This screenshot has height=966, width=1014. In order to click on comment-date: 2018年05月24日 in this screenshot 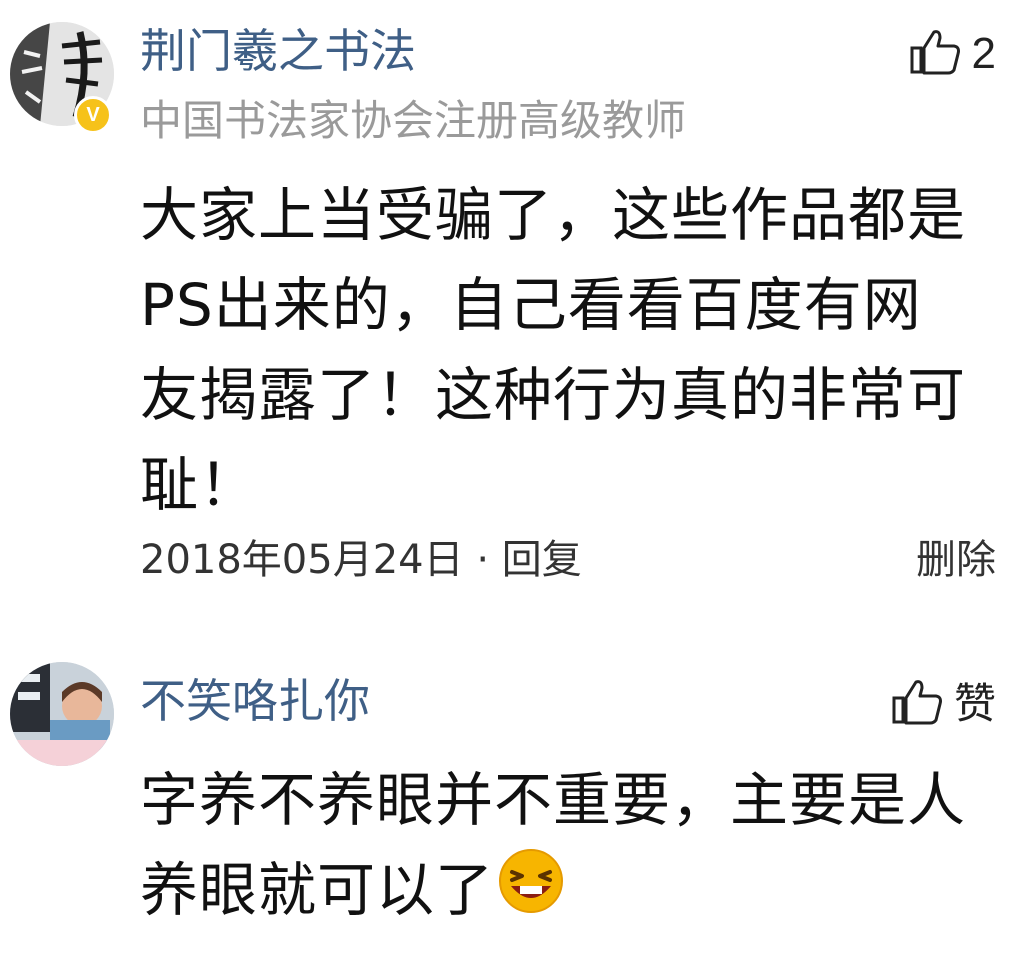, I will do `click(302, 560)`.